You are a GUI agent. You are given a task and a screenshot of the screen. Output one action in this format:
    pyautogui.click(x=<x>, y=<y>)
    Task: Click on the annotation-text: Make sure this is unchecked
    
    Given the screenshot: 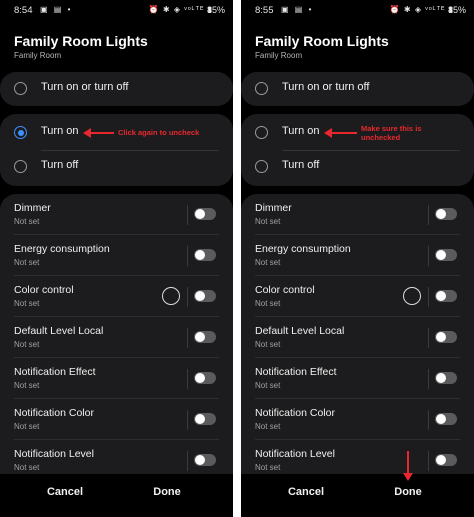 What is the action you would take?
    pyautogui.click(x=391, y=133)
    